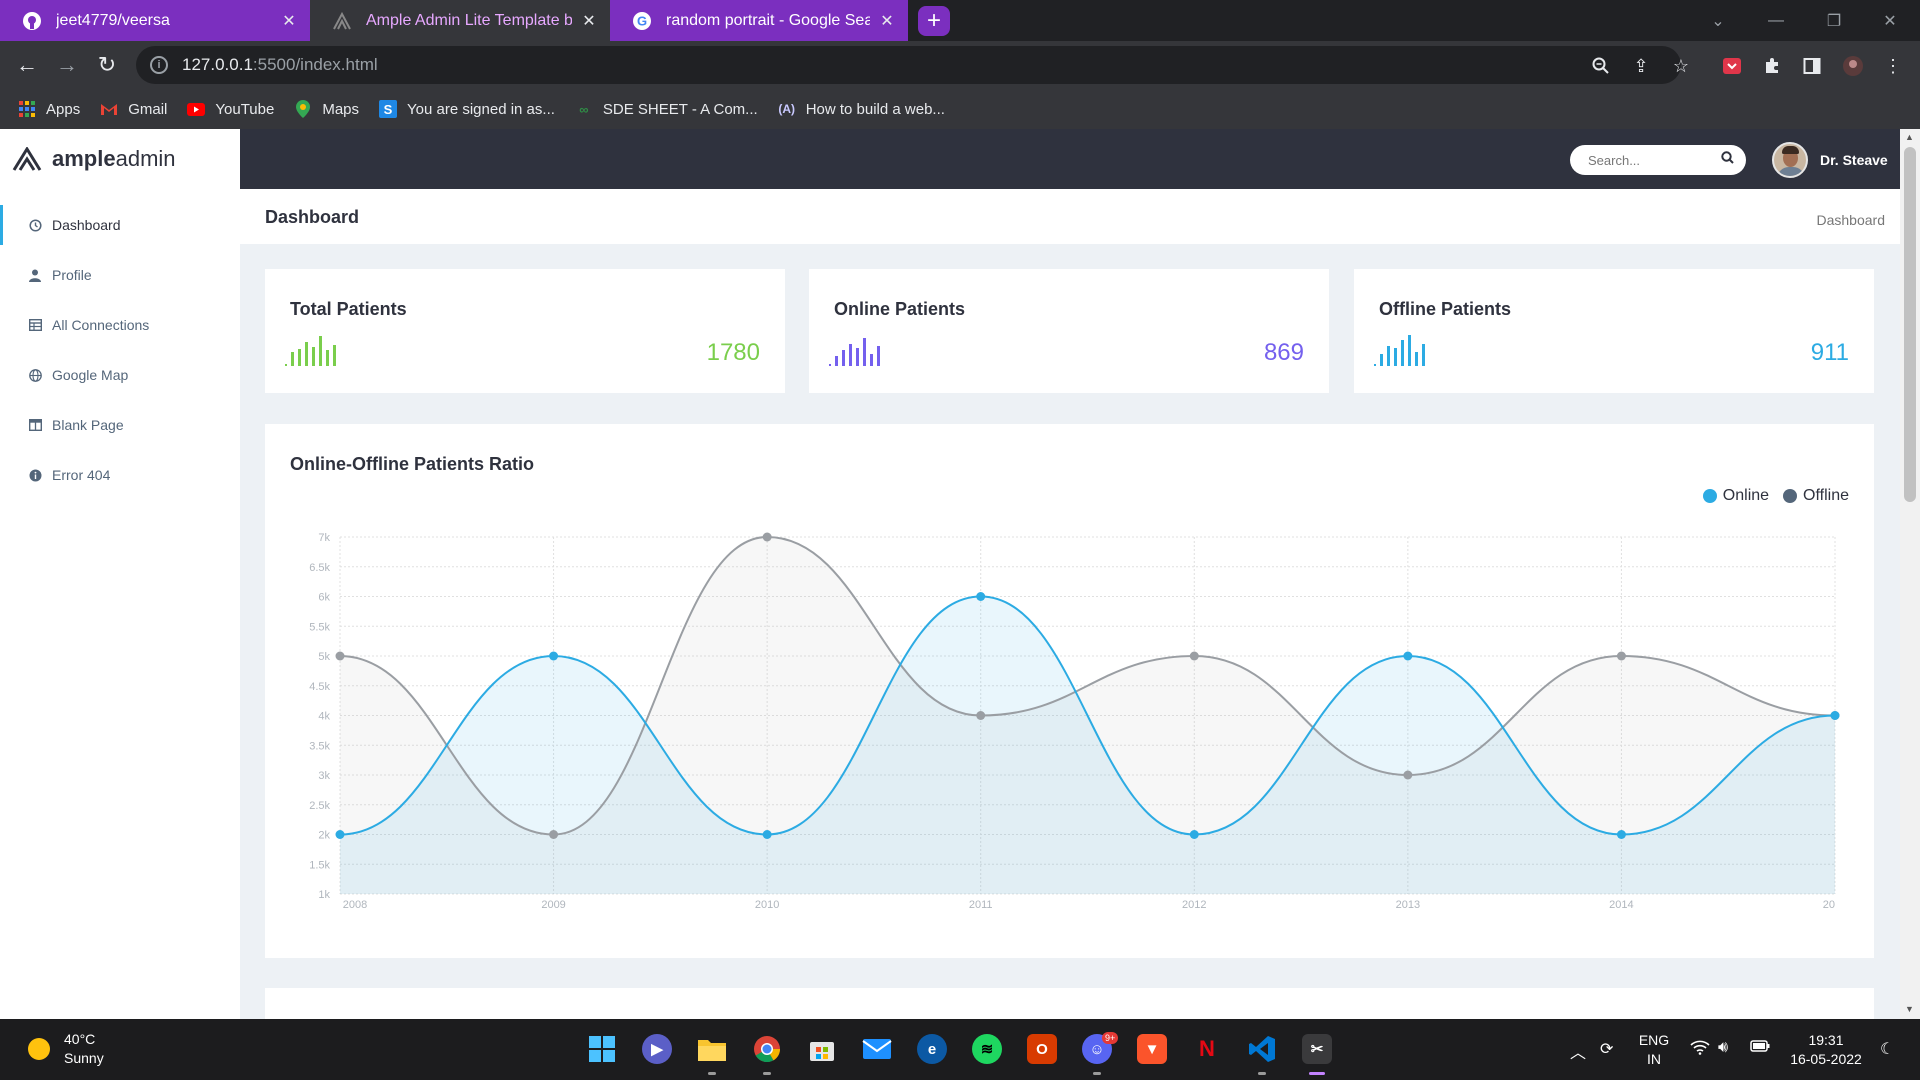  Describe the element at coordinates (1700, 1049) in the screenshot. I see `wifi-icon` at that location.